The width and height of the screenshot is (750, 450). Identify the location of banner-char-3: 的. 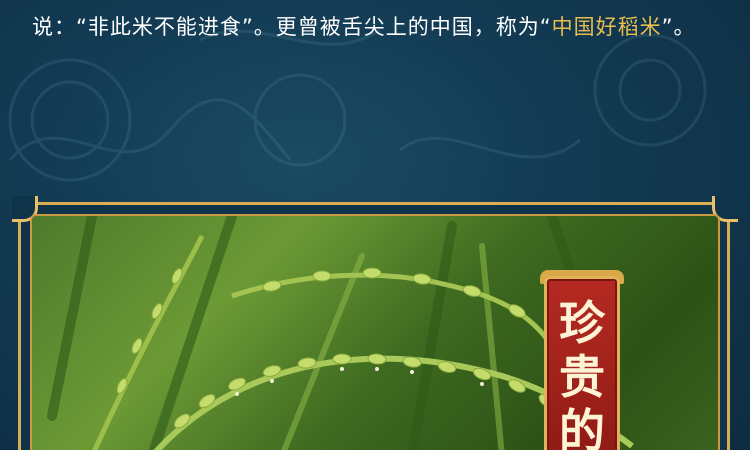
(582, 427).